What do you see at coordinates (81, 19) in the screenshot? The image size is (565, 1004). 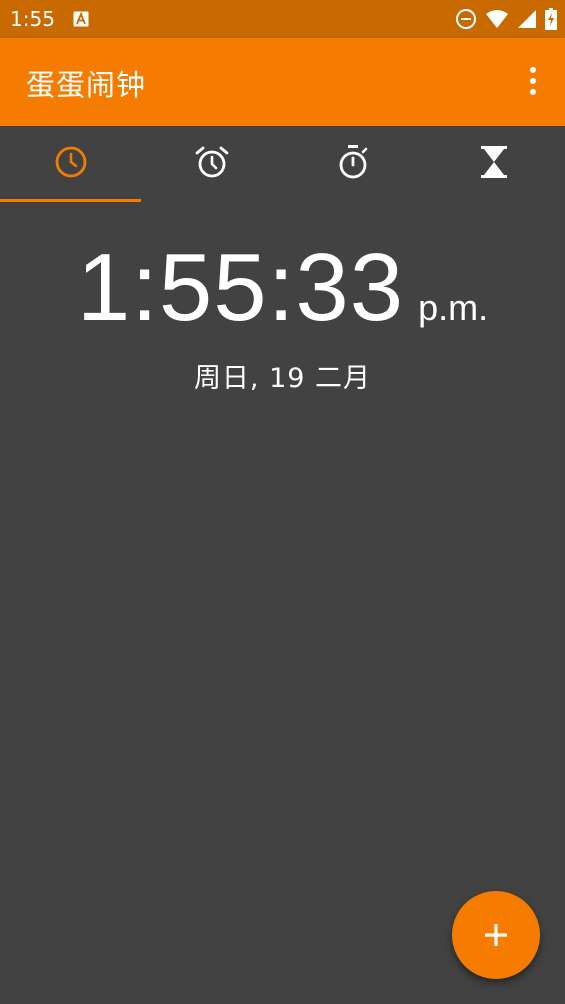 I see `a-icon` at bounding box center [81, 19].